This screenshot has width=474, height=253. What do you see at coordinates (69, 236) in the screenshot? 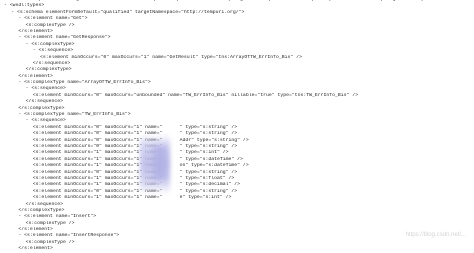
I see `code-line-text: - <s:element name="InsertResponse">` at bounding box center [69, 236].